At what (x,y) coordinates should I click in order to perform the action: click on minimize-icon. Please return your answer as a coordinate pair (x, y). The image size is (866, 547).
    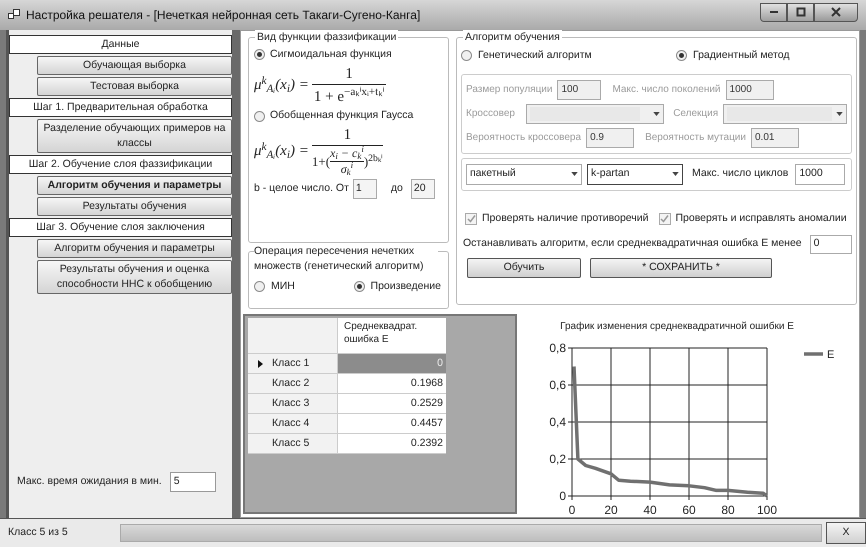
    Looking at the image, I should click on (774, 12).